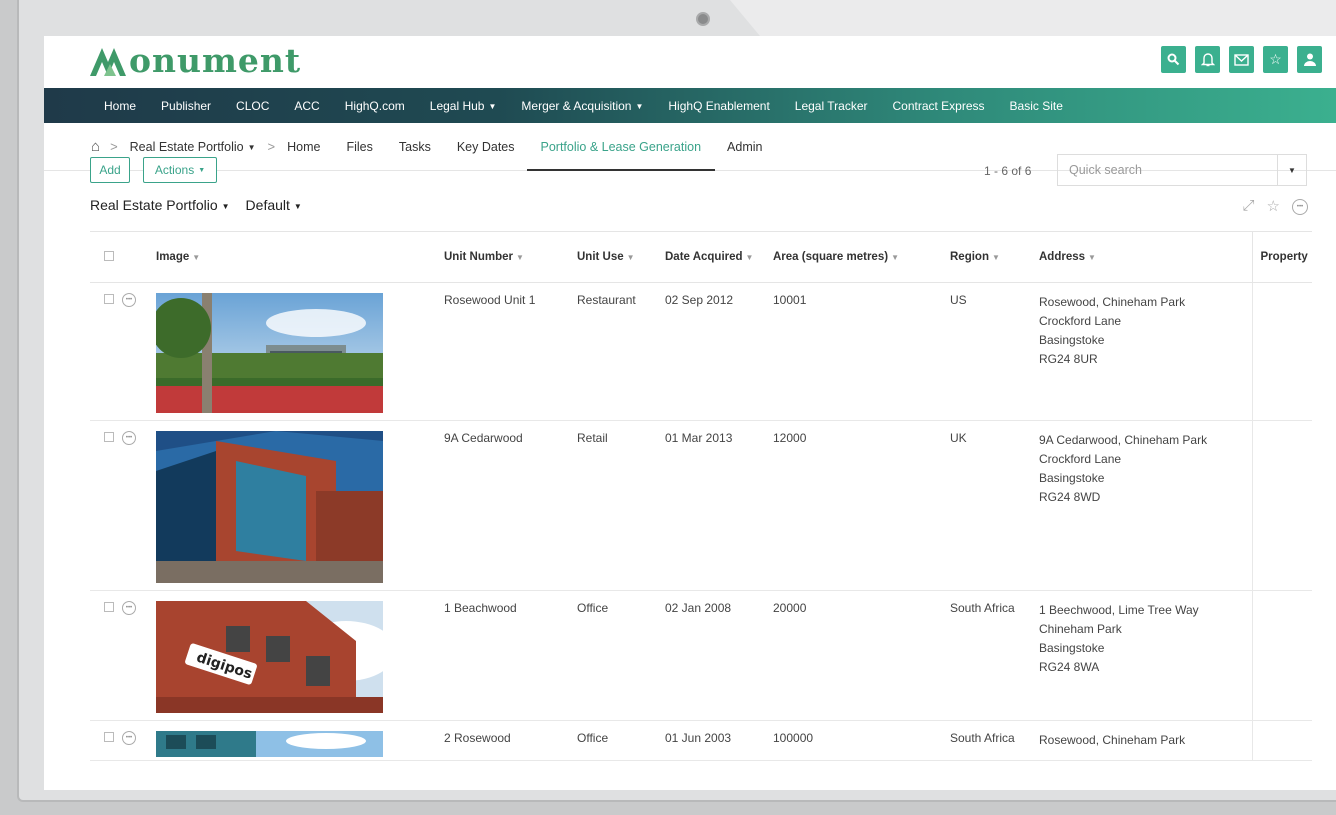  I want to click on unit-number-cell: Rosewood Unit 1, so click(502, 351).